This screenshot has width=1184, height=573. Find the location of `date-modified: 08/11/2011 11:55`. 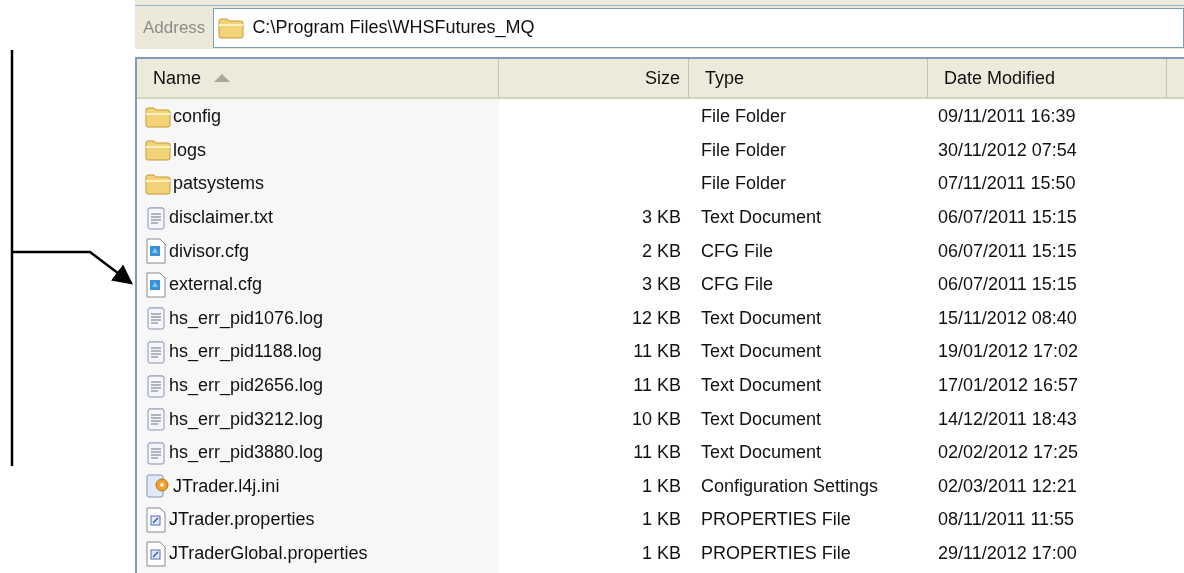

date-modified: 08/11/2011 11:55 is located at coordinates (1006, 519).